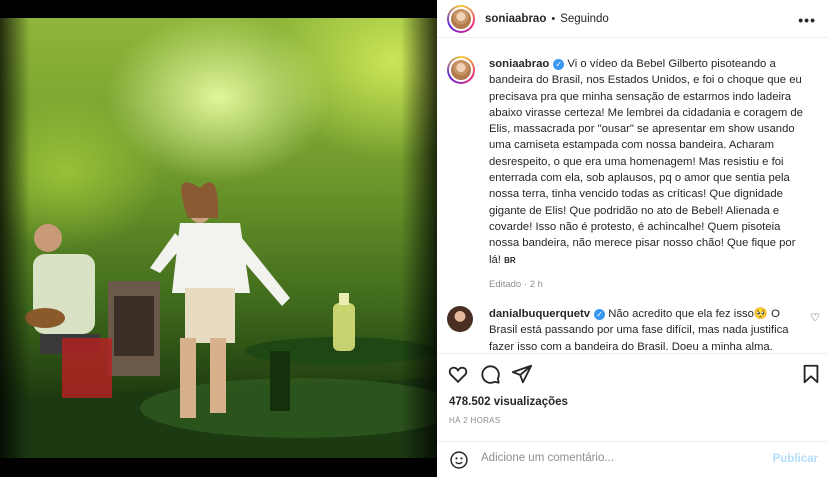  I want to click on caption-time: 2 h, so click(536, 284).